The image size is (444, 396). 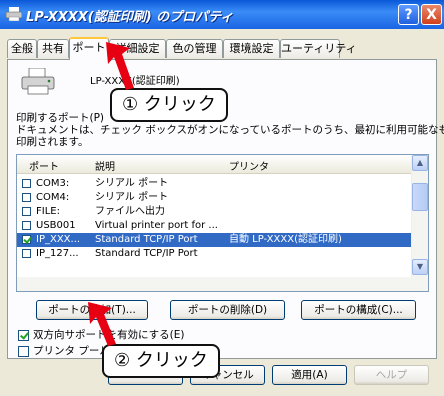 What do you see at coordinates (130, 211) in the screenshot?
I see `port-desc: ファイルへ出力` at bounding box center [130, 211].